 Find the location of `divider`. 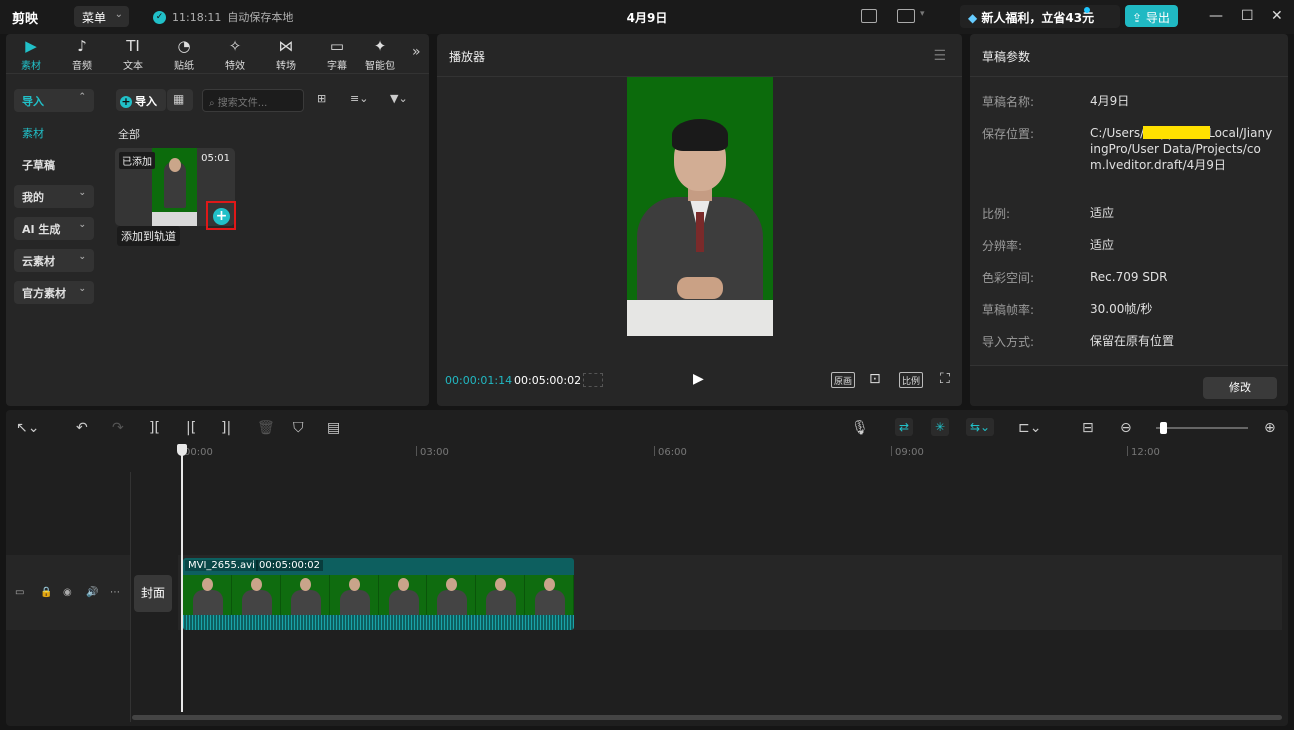

divider is located at coordinates (1129, 76).